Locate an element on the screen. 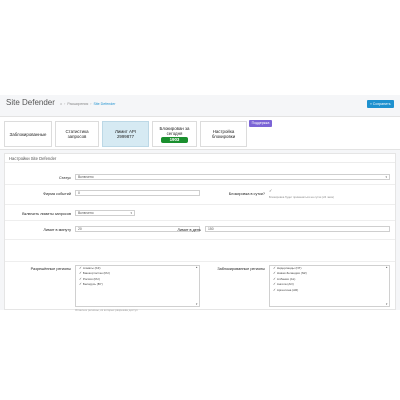 The image size is (400, 400). breadcrumb-item-extensions: Расширения is located at coordinates (77, 104).